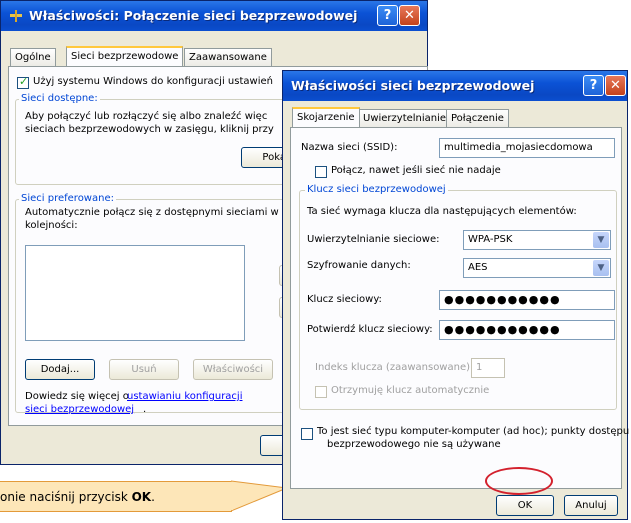  What do you see at coordinates (135, 293) in the screenshot?
I see `preferred-networks-list` at bounding box center [135, 293].